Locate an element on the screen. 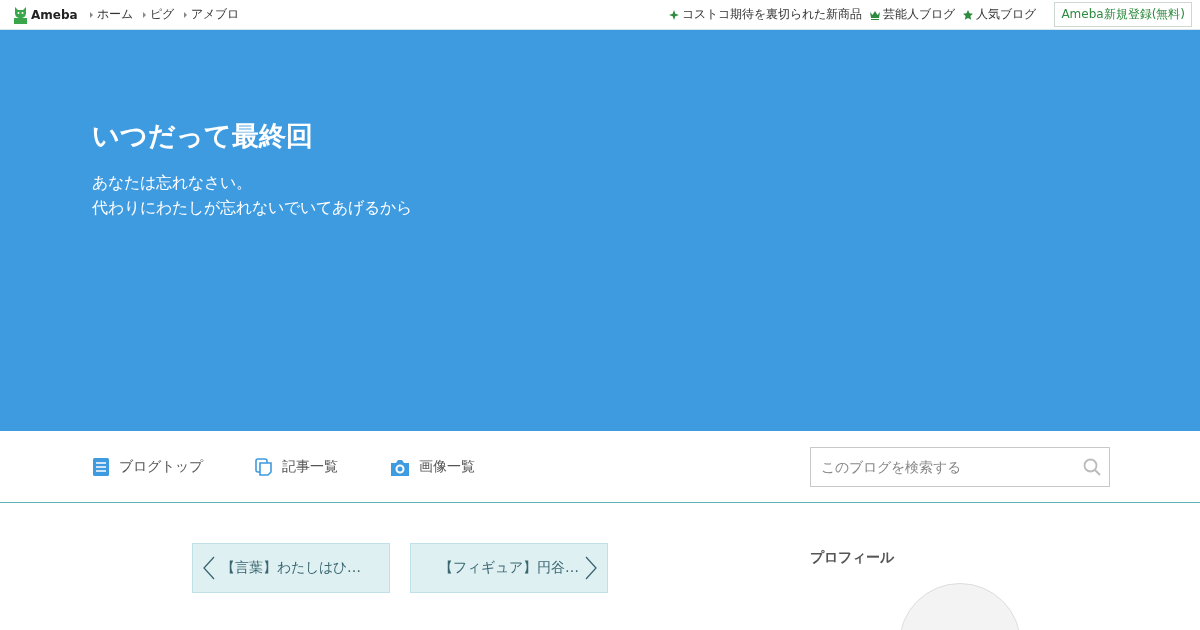 The image size is (1200, 630). star-icon is located at coordinates (968, 14).